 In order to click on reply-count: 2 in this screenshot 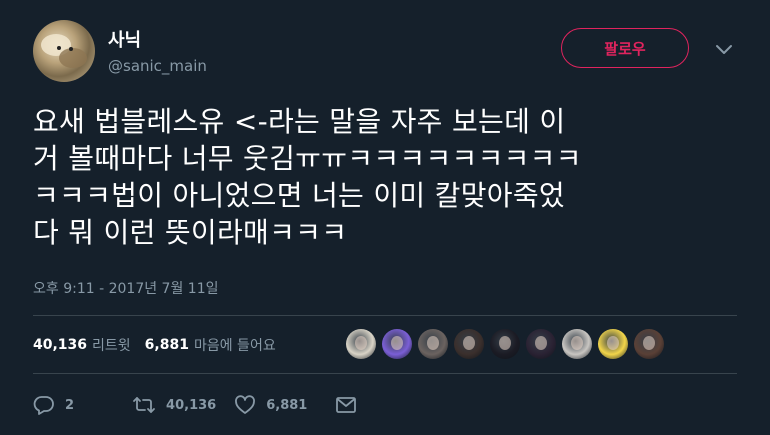, I will do `click(70, 405)`.